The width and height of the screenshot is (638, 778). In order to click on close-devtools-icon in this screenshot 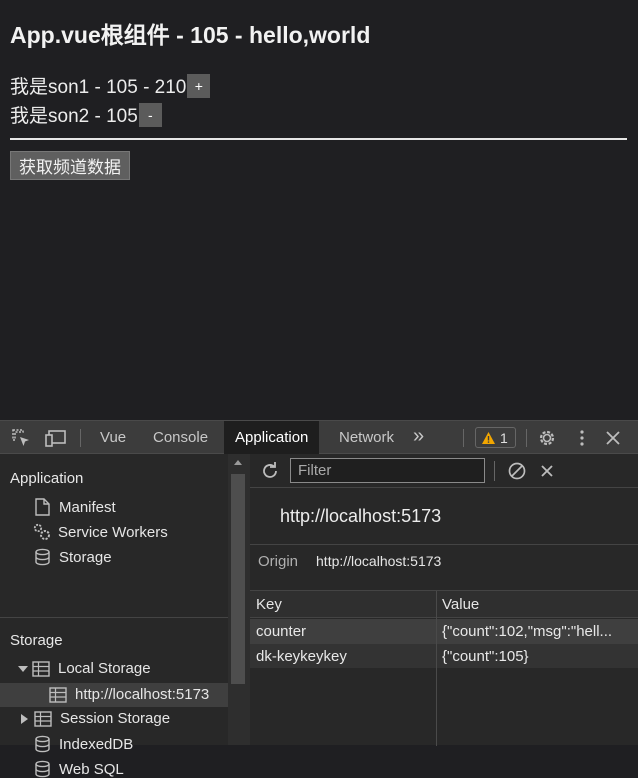, I will do `click(613, 438)`.